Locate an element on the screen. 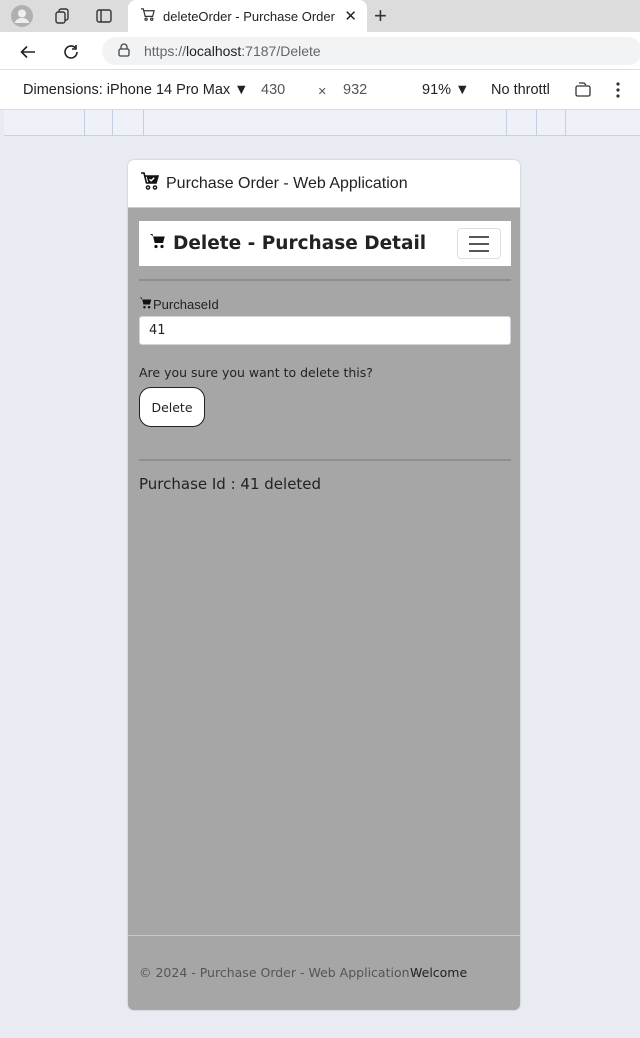 The width and height of the screenshot is (640, 1038). tab-actions-icon is located at coordinates (104, 16).